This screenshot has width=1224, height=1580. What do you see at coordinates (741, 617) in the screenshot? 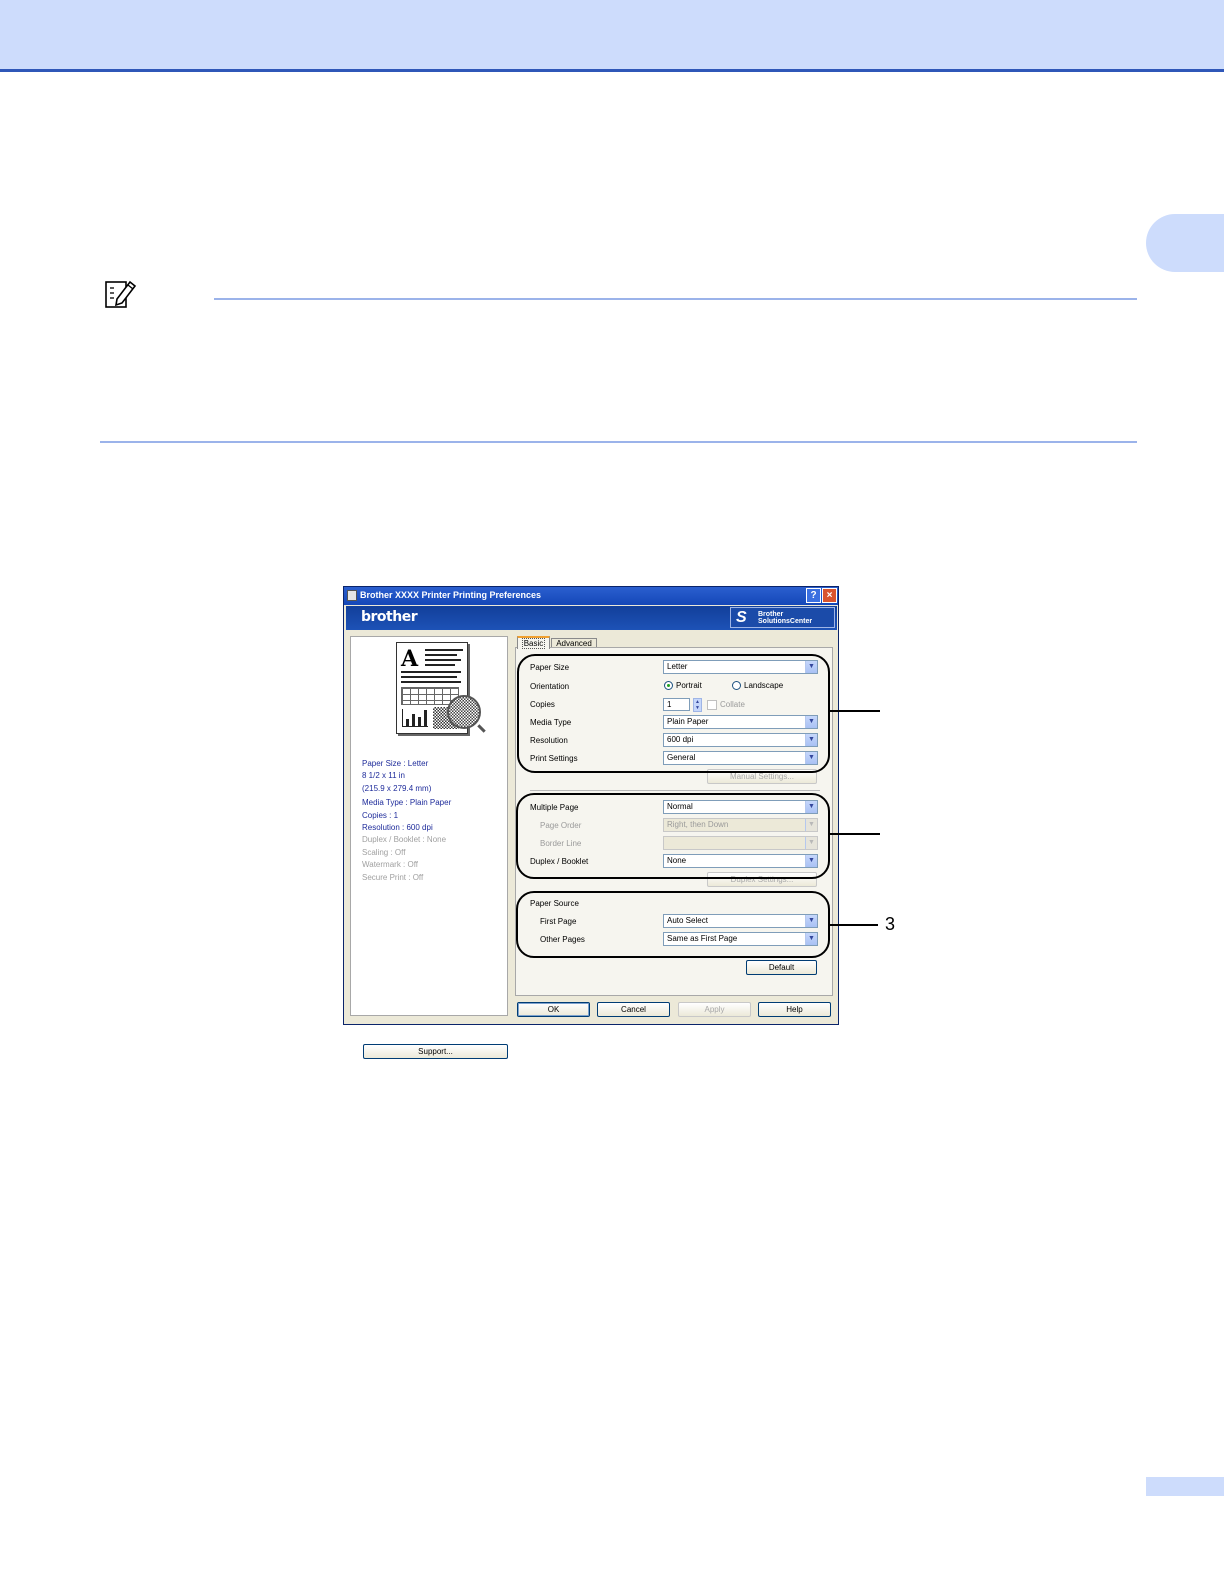
I see `solutions-center-icon: S` at bounding box center [741, 617].